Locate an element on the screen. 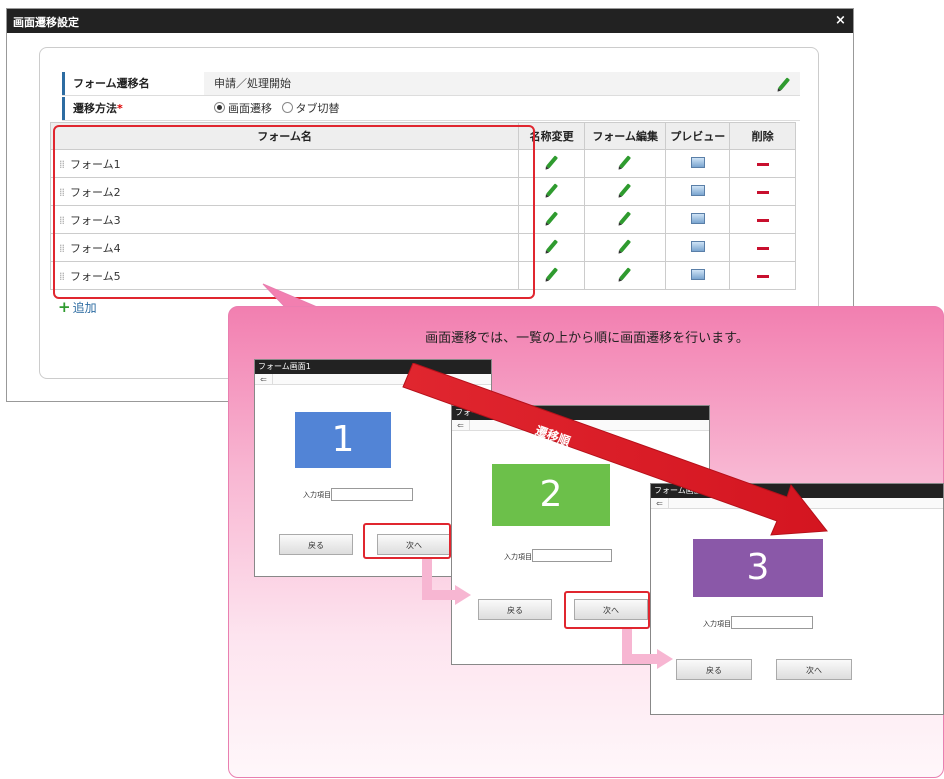 The width and height of the screenshot is (944, 779). transition-method-row: 遷移方法* 画面遷移 タブ切替 is located at coordinates (431, 109).